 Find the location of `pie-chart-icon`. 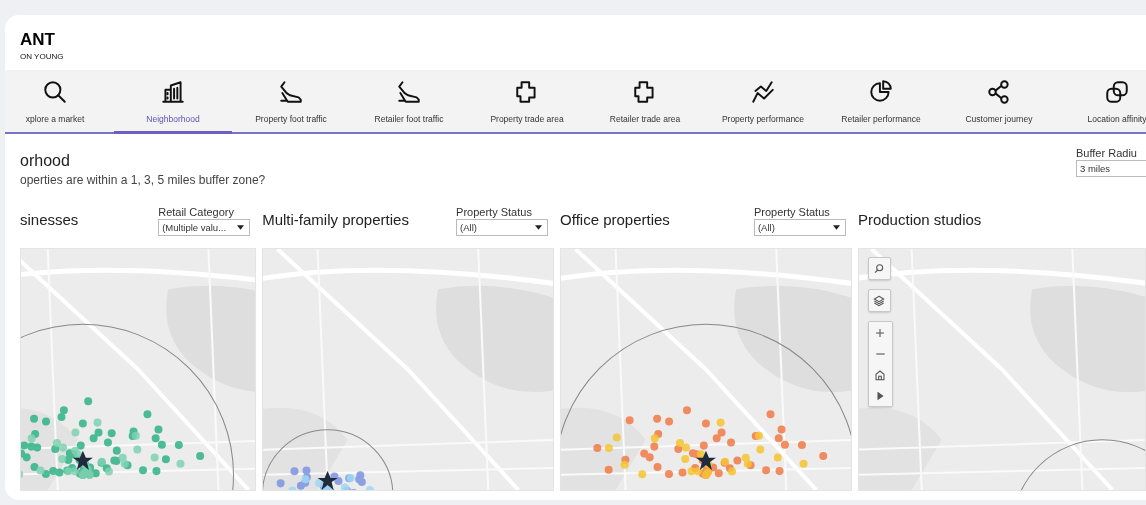

pie-chart-icon is located at coordinates (881, 92).